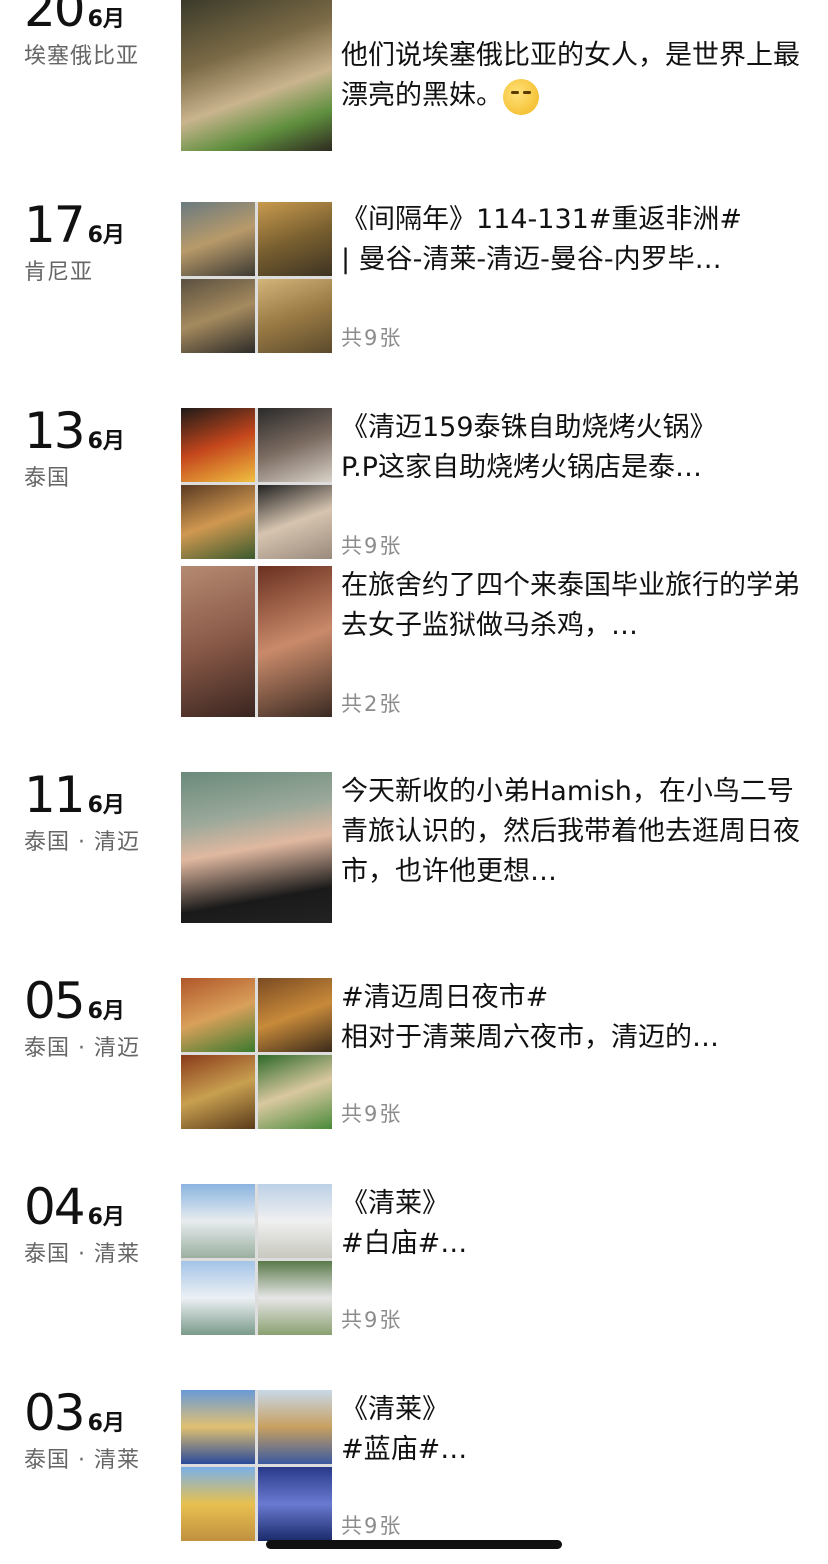 The image size is (828, 1564). What do you see at coordinates (55, 1413) in the screenshot?
I see `date-day: 03` at bounding box center [55, 1413].